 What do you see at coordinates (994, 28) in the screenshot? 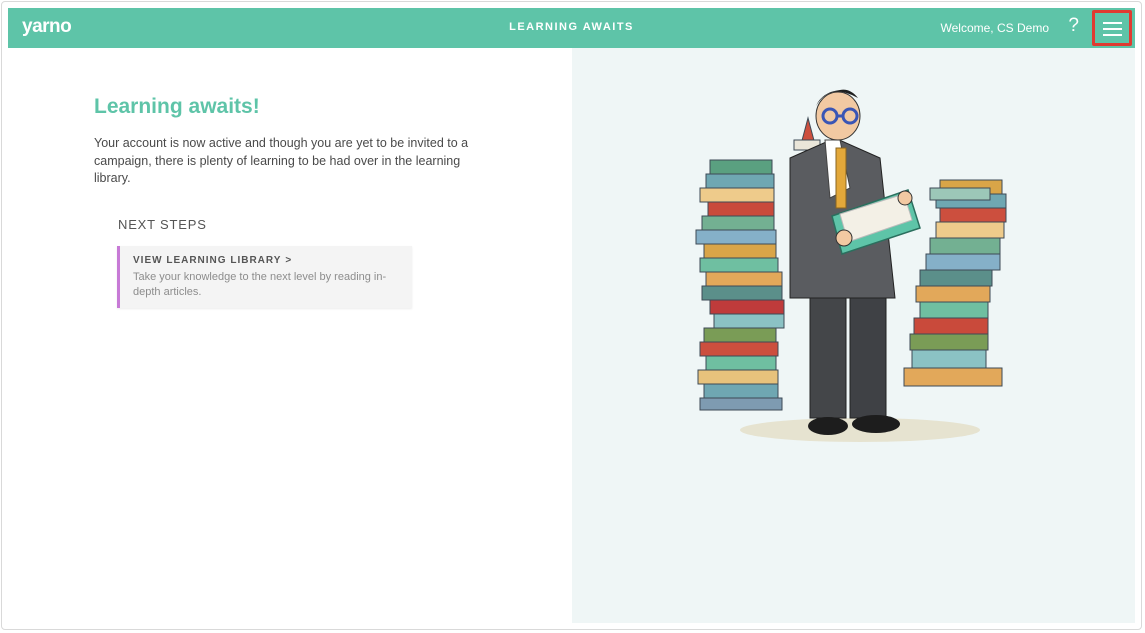
I see `welcome-user-text: Welcome, CS Demo` at bounding box center [994, 28].